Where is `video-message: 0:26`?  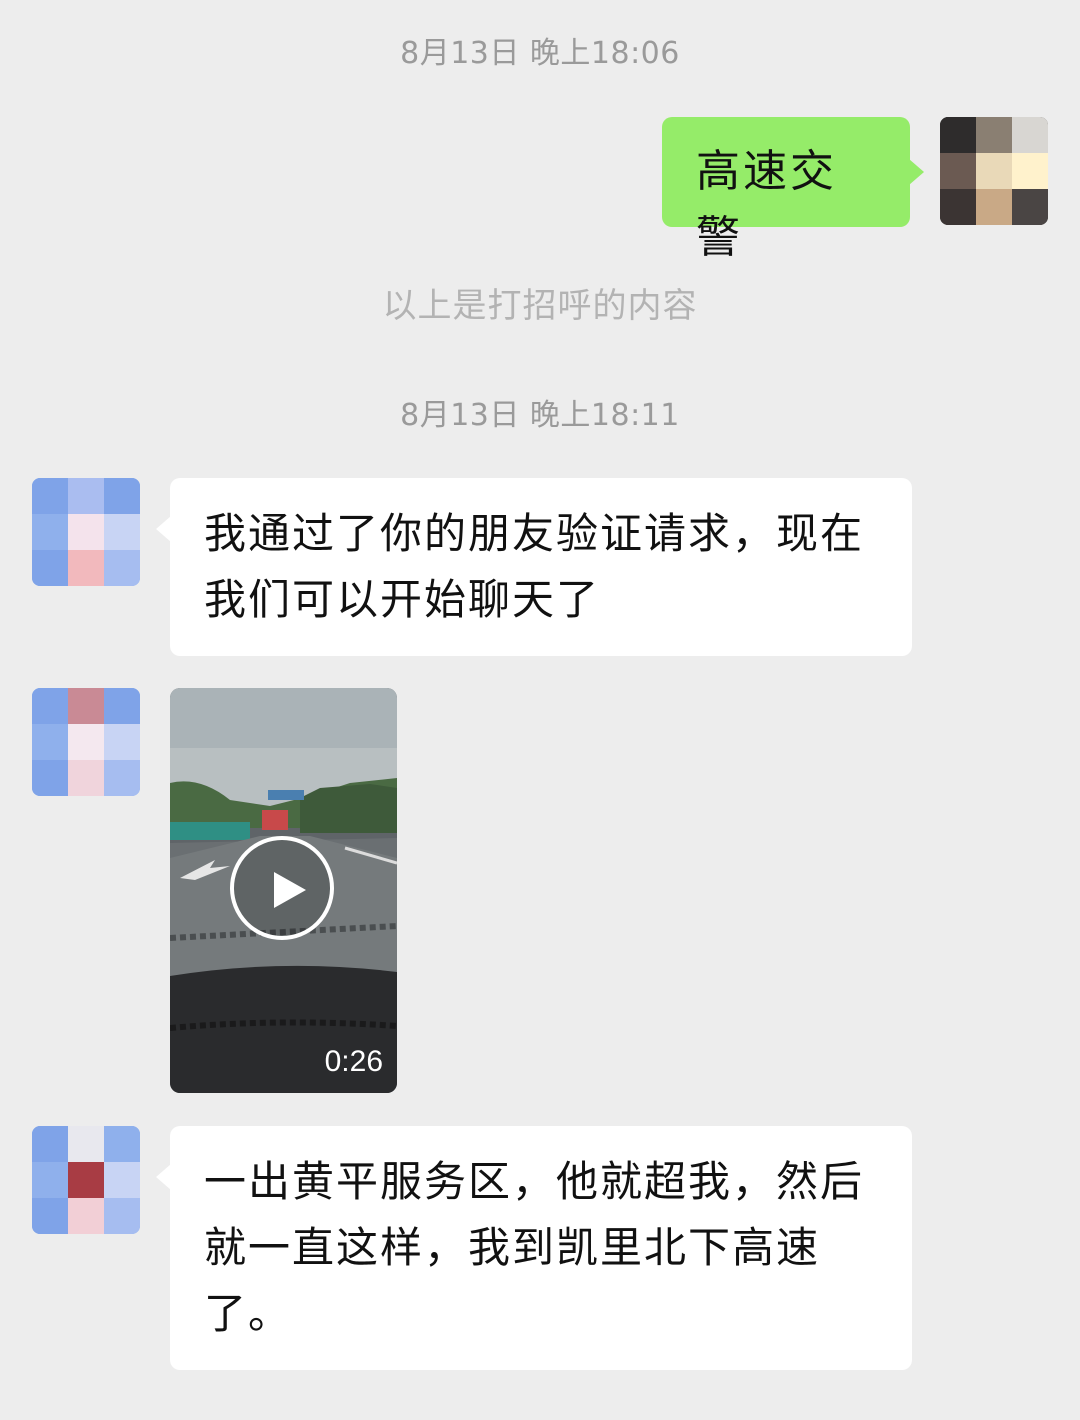
video-message: 0:26 is located at coordinates (283, 890).